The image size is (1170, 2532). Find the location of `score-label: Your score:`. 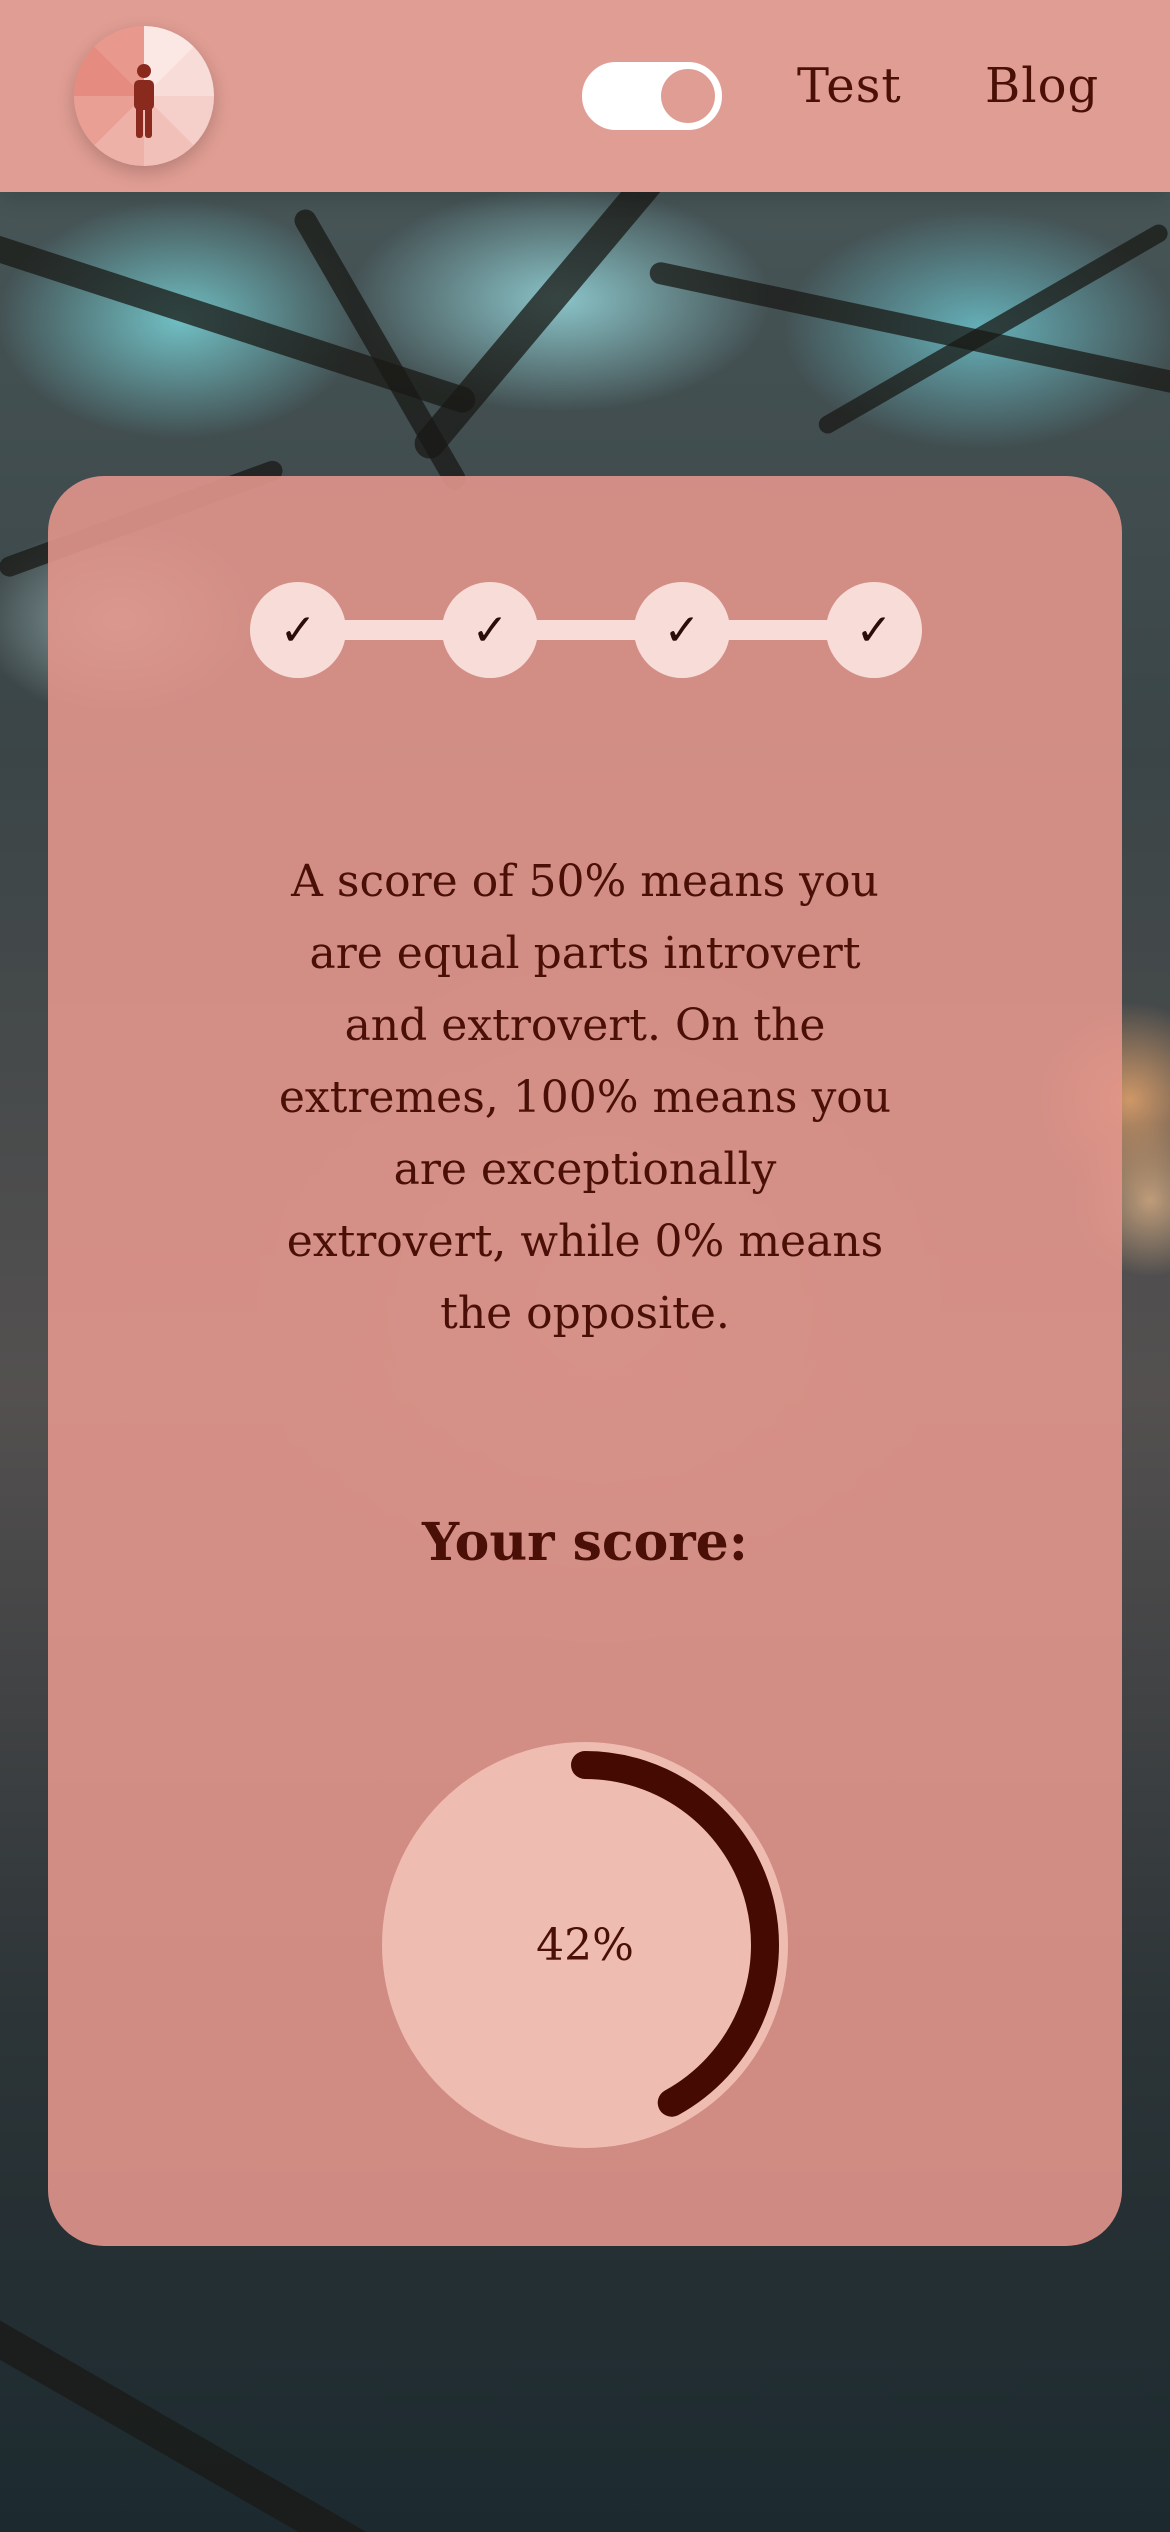

score-label: Your score: is located at coordinates (585, 1542).